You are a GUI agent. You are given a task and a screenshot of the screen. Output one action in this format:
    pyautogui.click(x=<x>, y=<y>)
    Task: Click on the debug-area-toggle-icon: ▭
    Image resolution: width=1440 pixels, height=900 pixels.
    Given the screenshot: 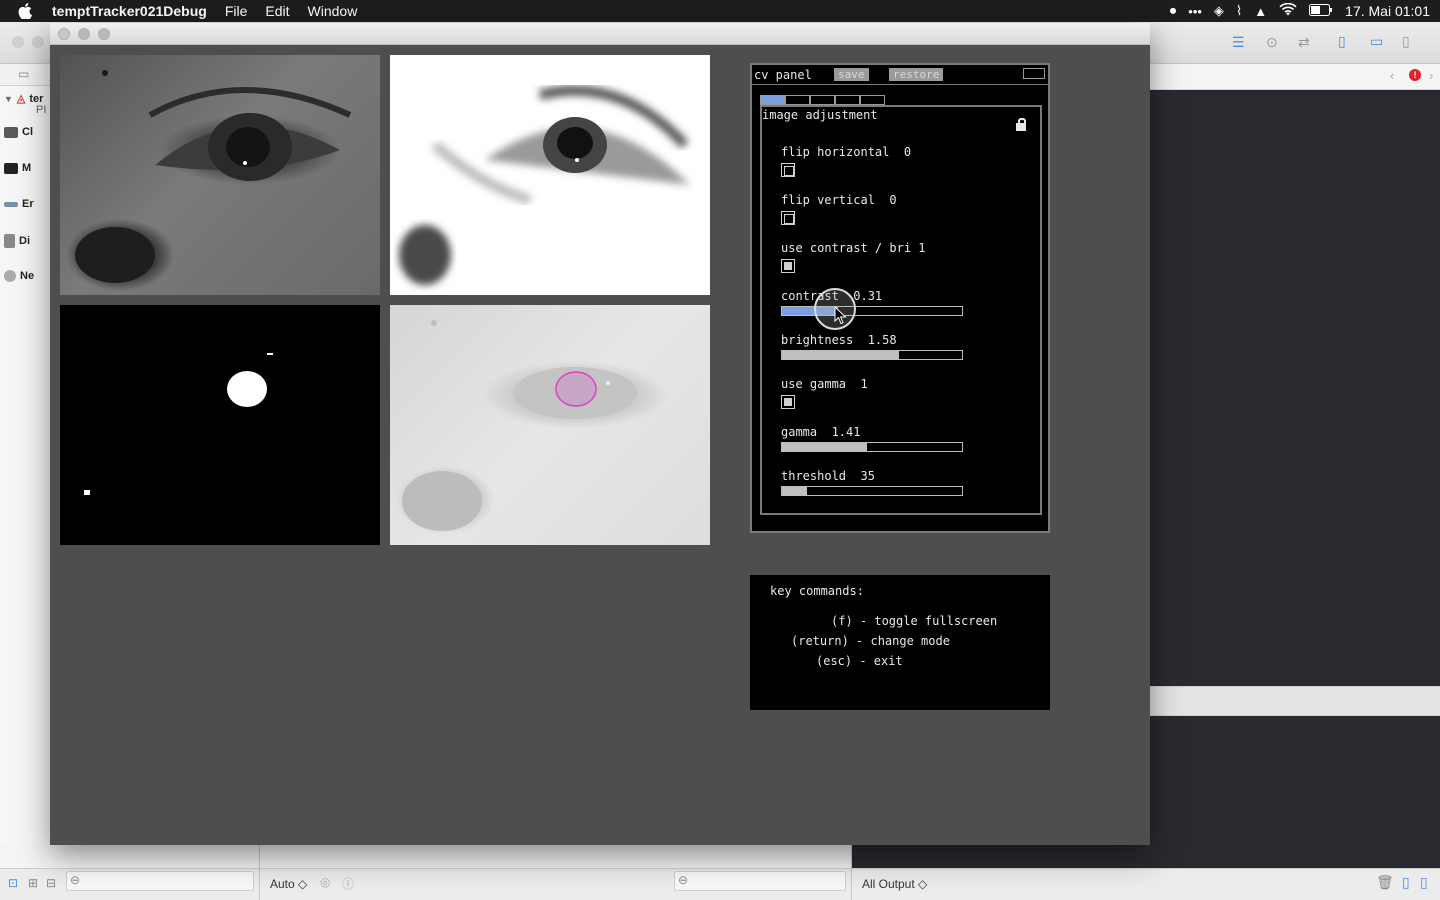 What is the action you would take?
    pyautogui.click(x=1376, y=41)
    